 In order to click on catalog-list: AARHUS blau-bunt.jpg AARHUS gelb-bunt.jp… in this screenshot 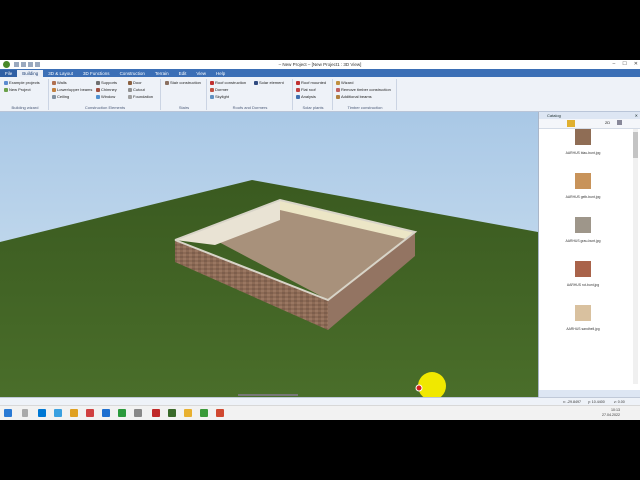, I will do `click(588, 256)`.